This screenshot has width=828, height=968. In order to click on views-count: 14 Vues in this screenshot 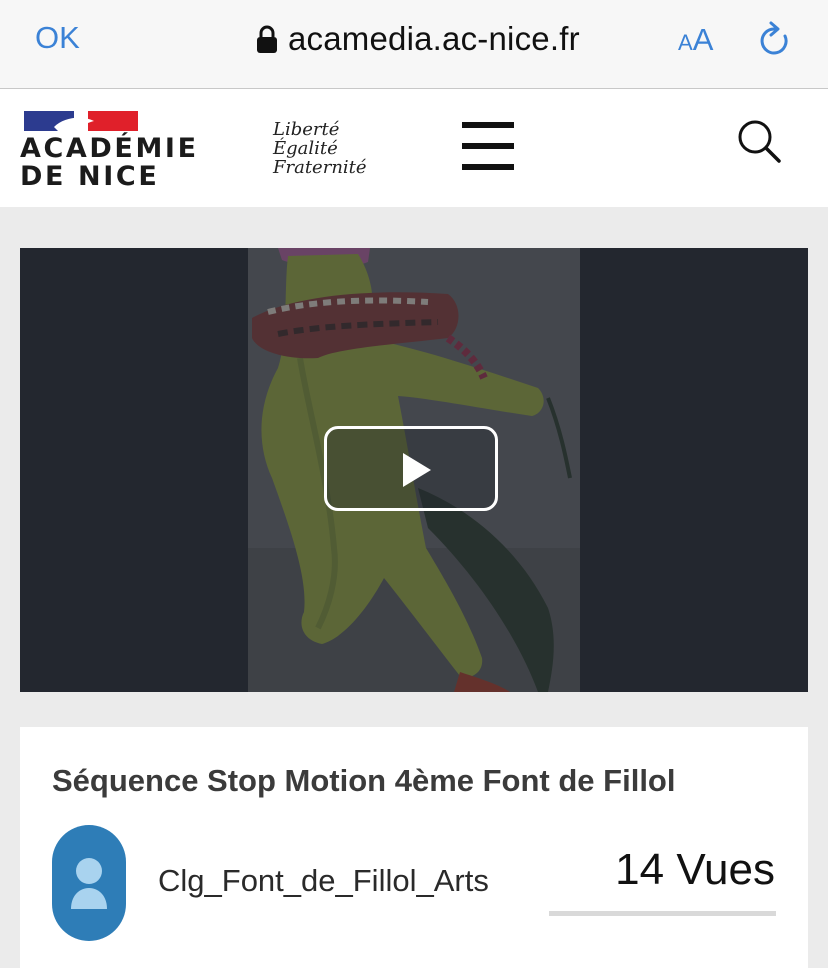, I will do `click(695, 869)`.